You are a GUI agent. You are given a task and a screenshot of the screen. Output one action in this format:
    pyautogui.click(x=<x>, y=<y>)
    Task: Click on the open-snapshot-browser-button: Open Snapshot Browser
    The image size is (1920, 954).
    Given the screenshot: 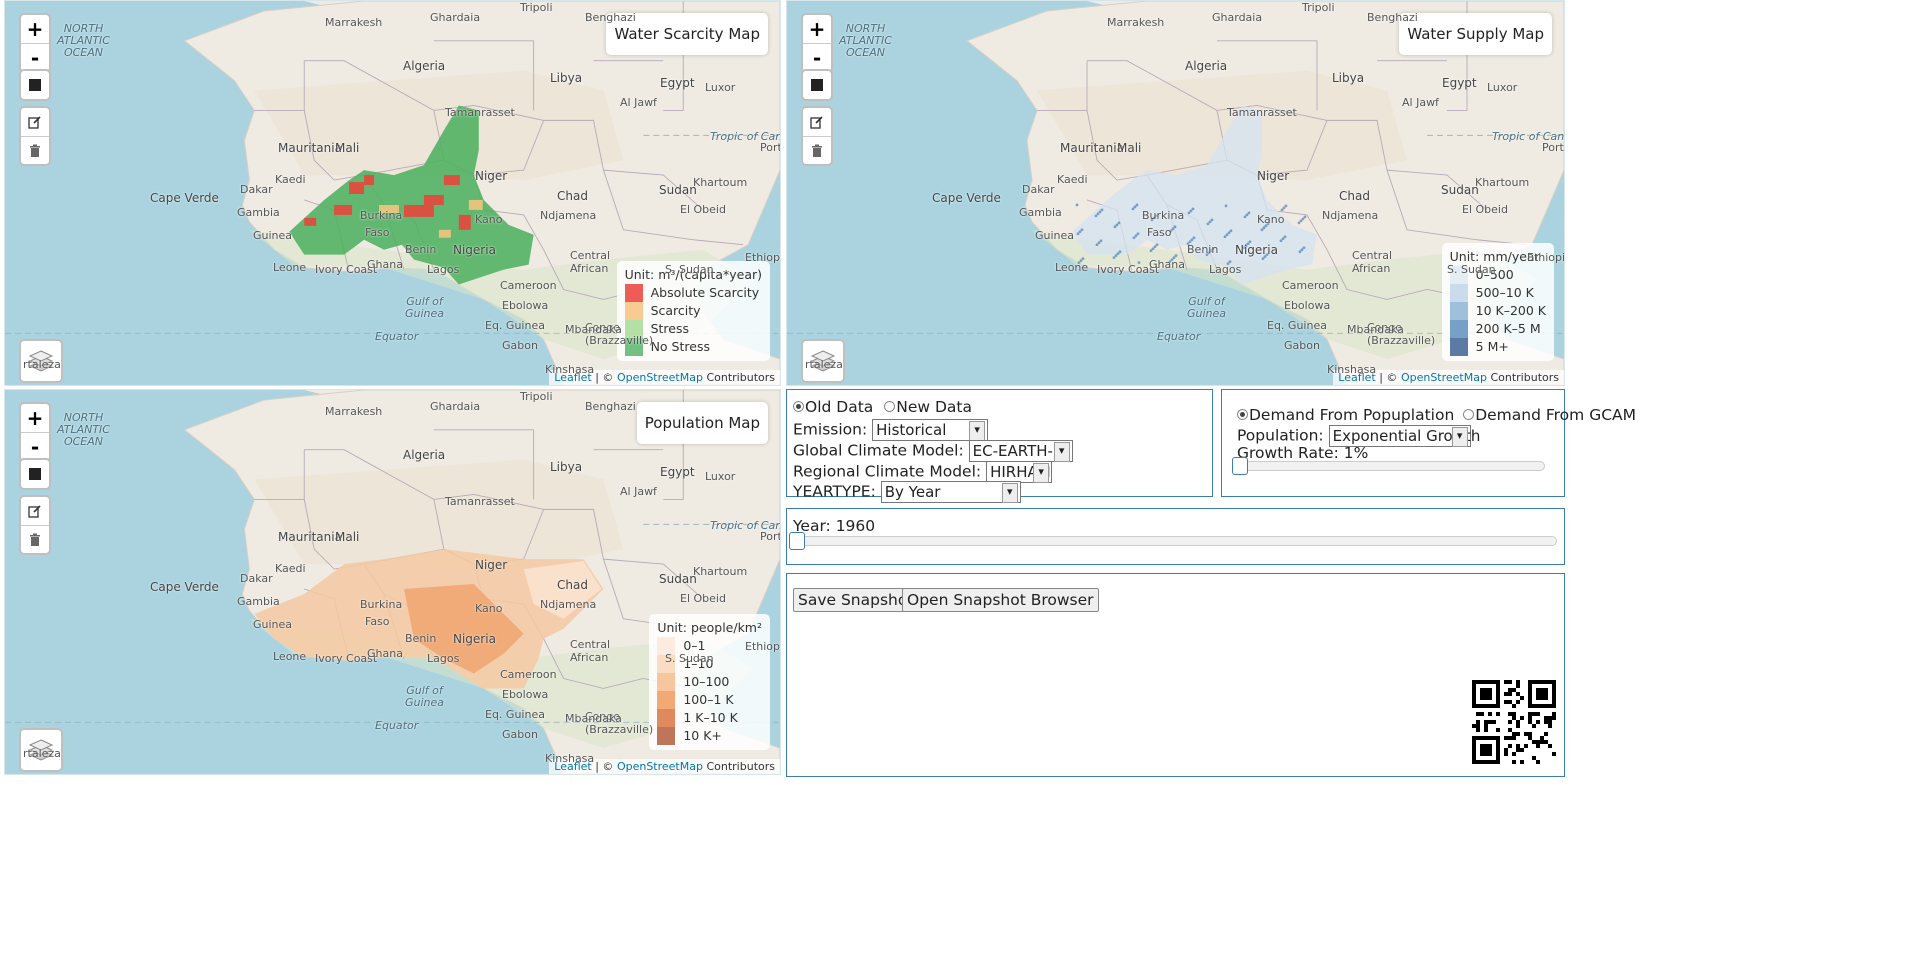 What is the action you would take?
    pyautogui.click(x=1000, y=600)
    